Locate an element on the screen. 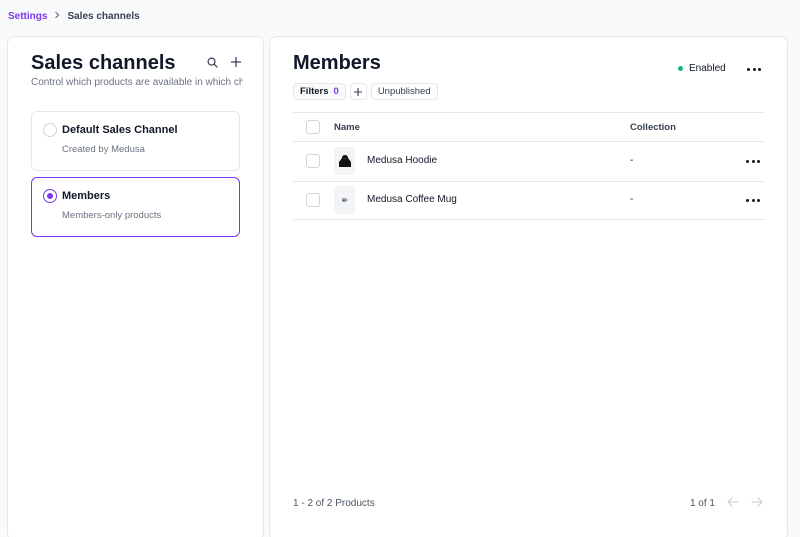 The width and height of the screenshot is (800, 537). product-name: Medusa Hoodie is located at coordinates (402, 161).